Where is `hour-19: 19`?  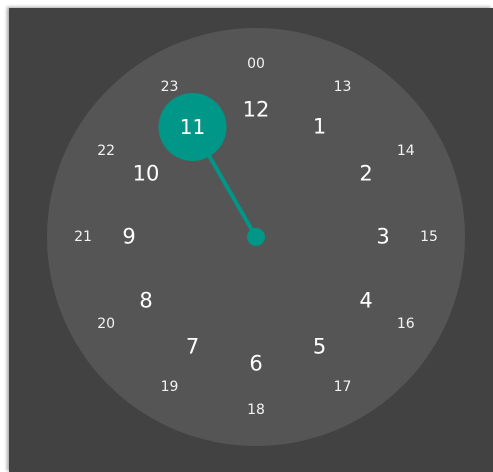 hour-19: 19 is located at coordinates (170, 387).